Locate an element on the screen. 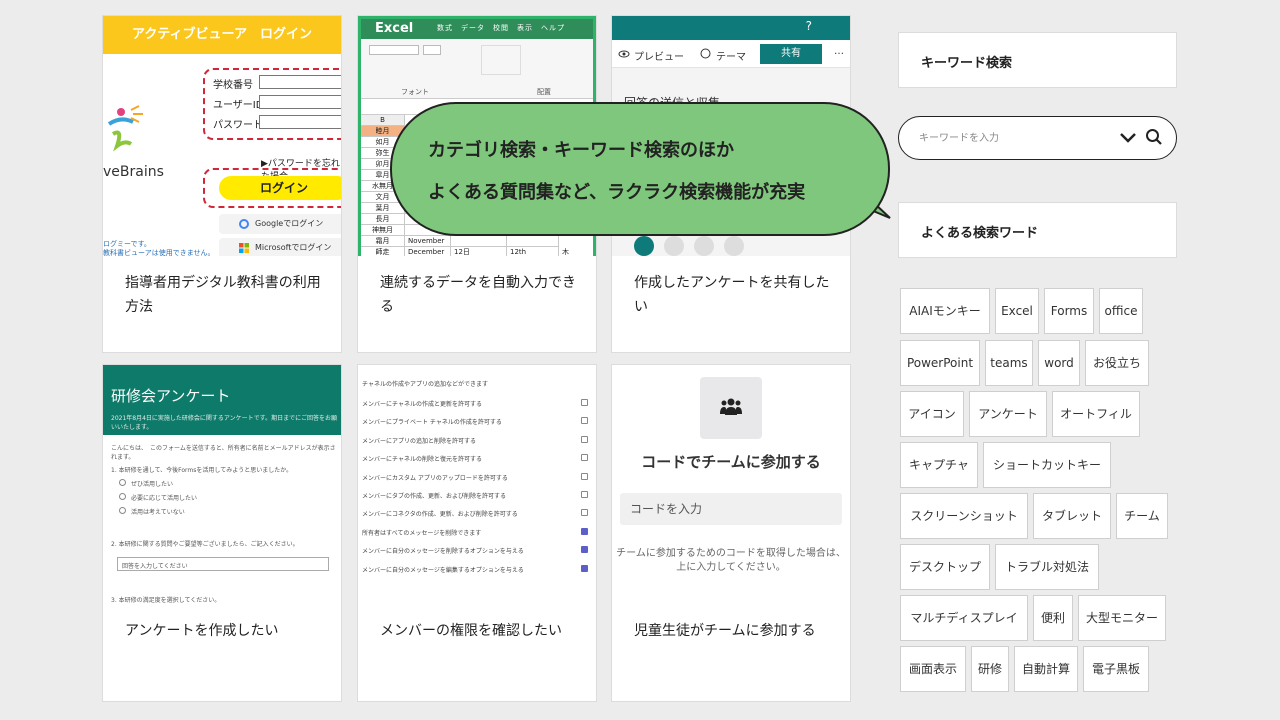  microsoft-login-button: Microsoftでログイン is located at coordinates (280, 247).